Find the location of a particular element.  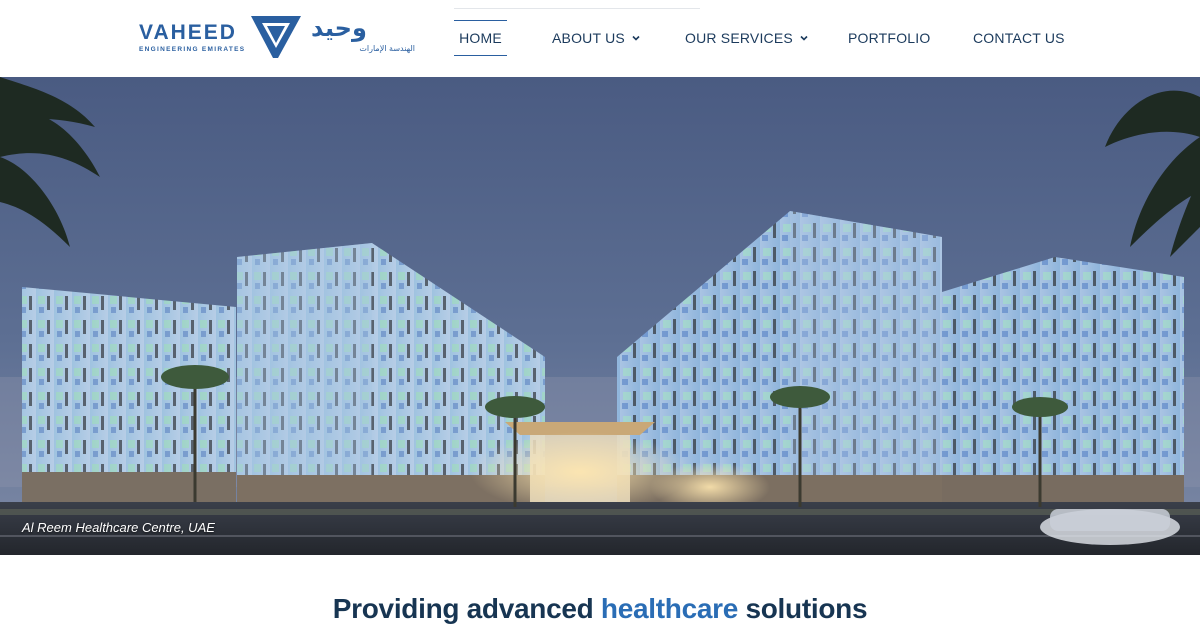

logo-wordmark: VAHEED is located at coordinates (188, 32).